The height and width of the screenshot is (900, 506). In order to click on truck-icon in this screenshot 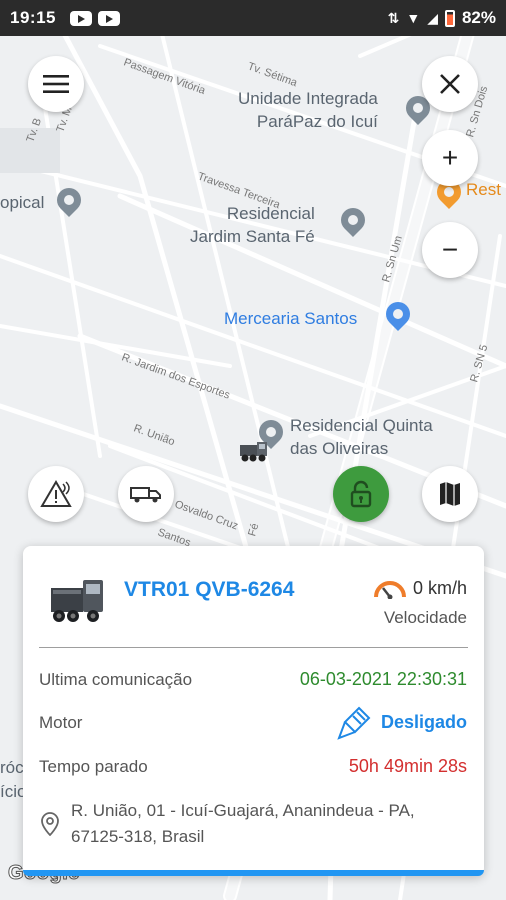, I will do `click(145, 495)`.